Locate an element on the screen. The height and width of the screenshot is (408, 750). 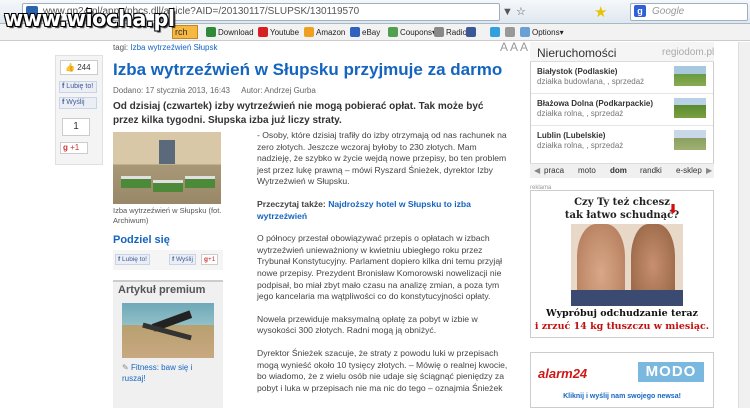
amazon-icon is located at coordinates (309, 32).